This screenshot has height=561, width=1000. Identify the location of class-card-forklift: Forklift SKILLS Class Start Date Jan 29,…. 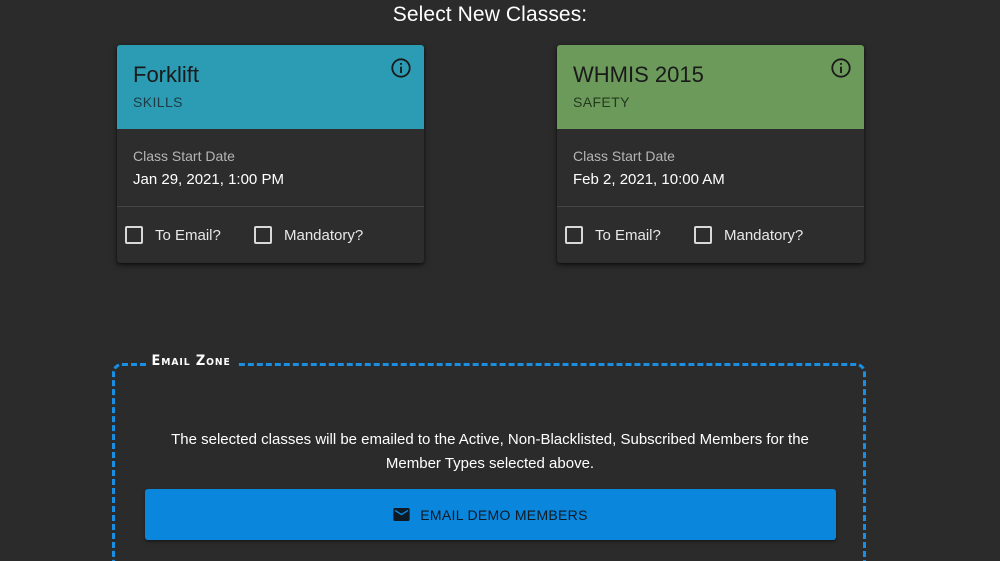
(270, 154).